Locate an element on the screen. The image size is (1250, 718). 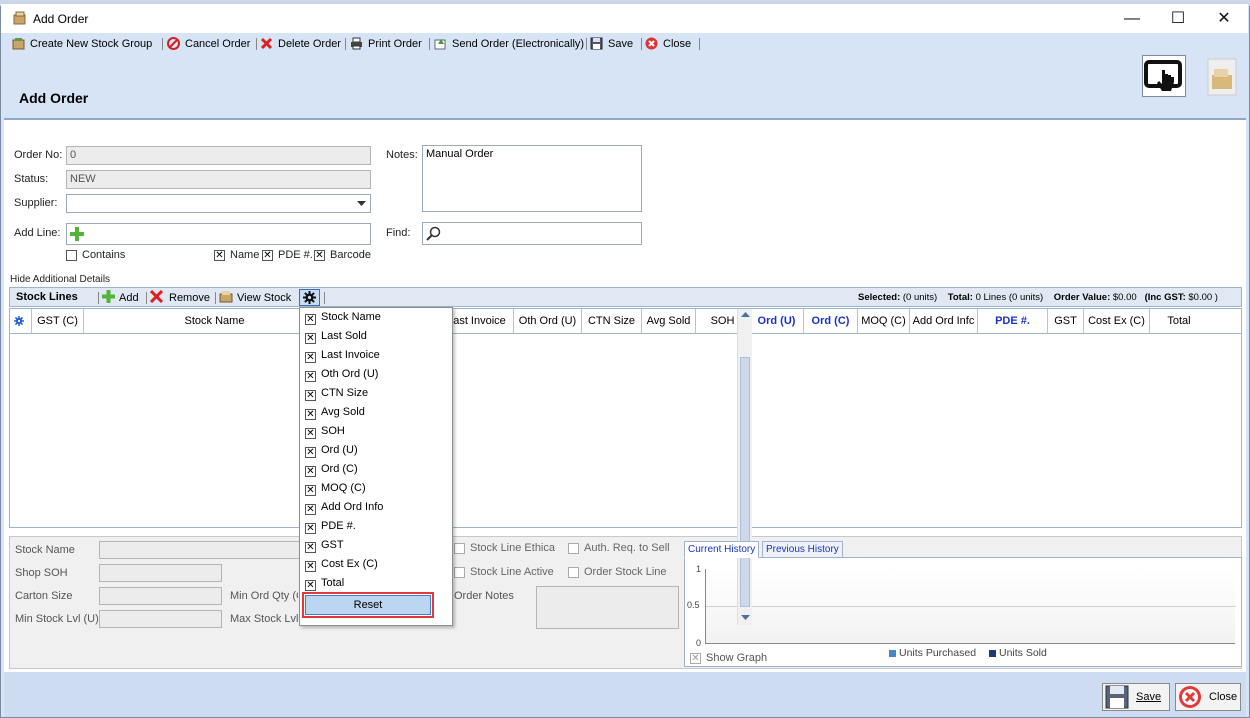
menu-item-avg-sold: ✕ Avg Sold is located at coordinates (335, 412).